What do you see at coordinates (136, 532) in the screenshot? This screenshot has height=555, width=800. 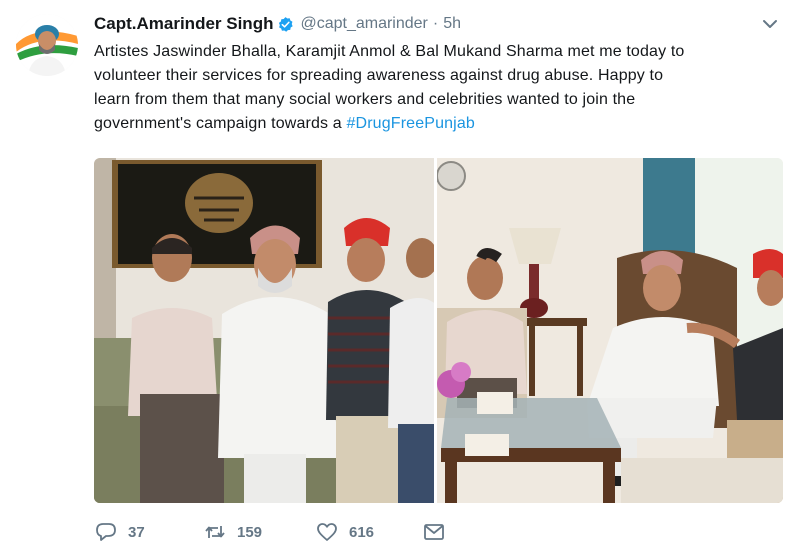 I see `reply-count: 37` at bounding box center [136, 532].